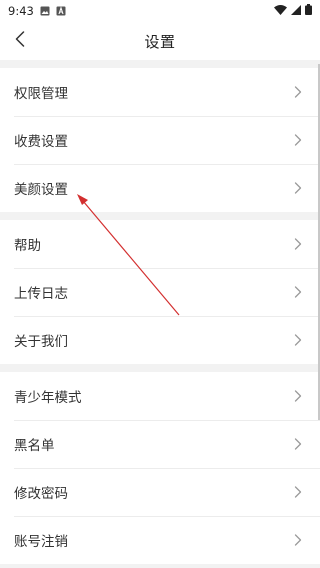  Describe the element at coordinates (41, 142) in the screenshot. I see `menu-item-label: 收费设置` at that location.